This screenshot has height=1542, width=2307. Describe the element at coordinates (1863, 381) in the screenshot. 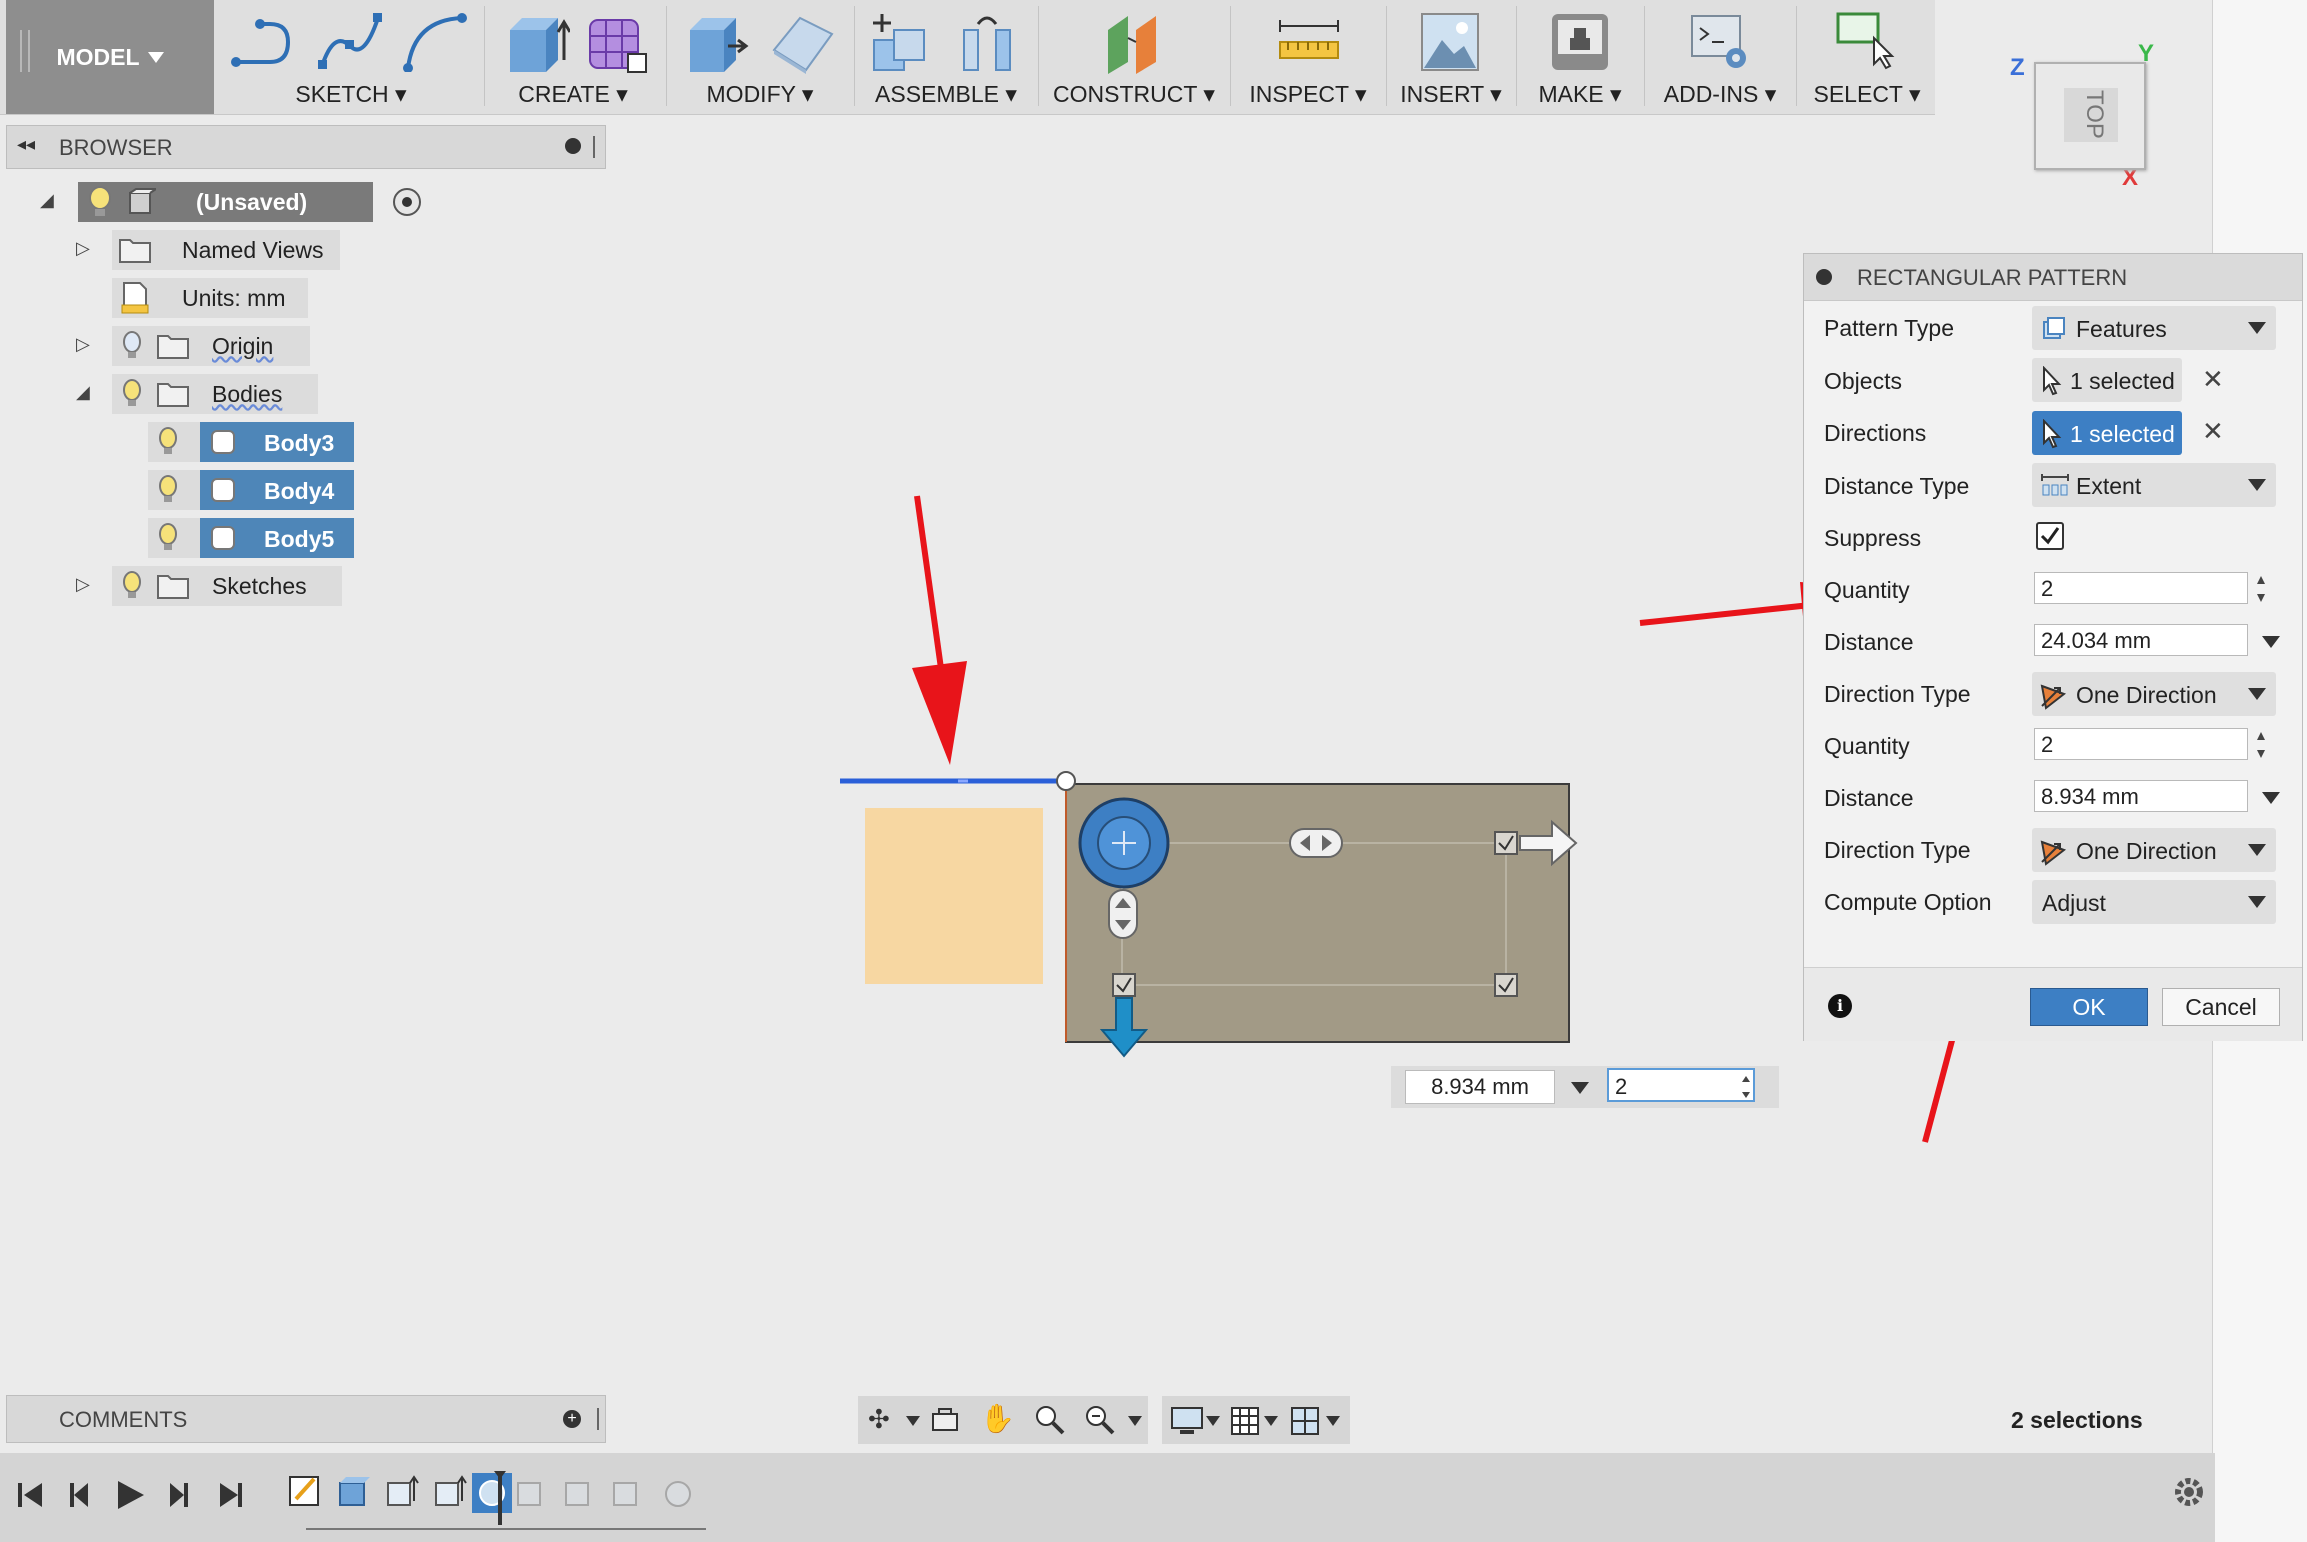

I see `objects-label: Objects` at that location.